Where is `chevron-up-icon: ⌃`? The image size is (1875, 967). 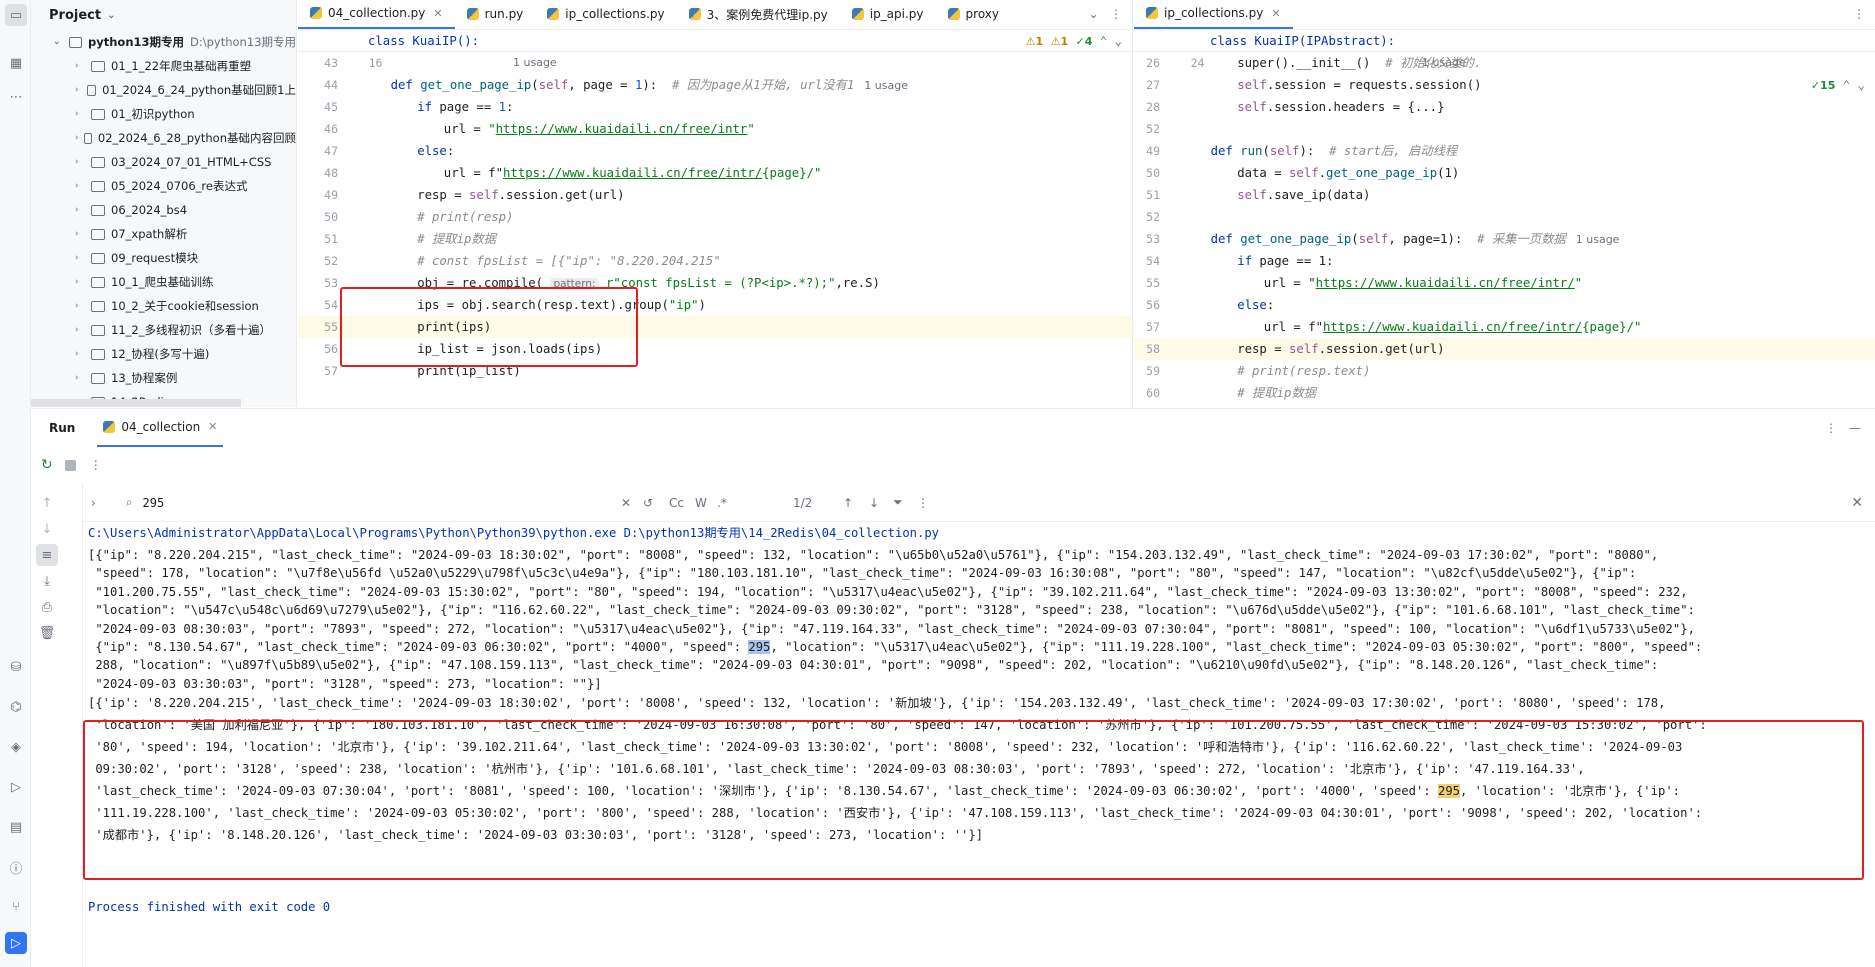
chevron-up-icon: ⌃ is located at coordinates (1103, 41).